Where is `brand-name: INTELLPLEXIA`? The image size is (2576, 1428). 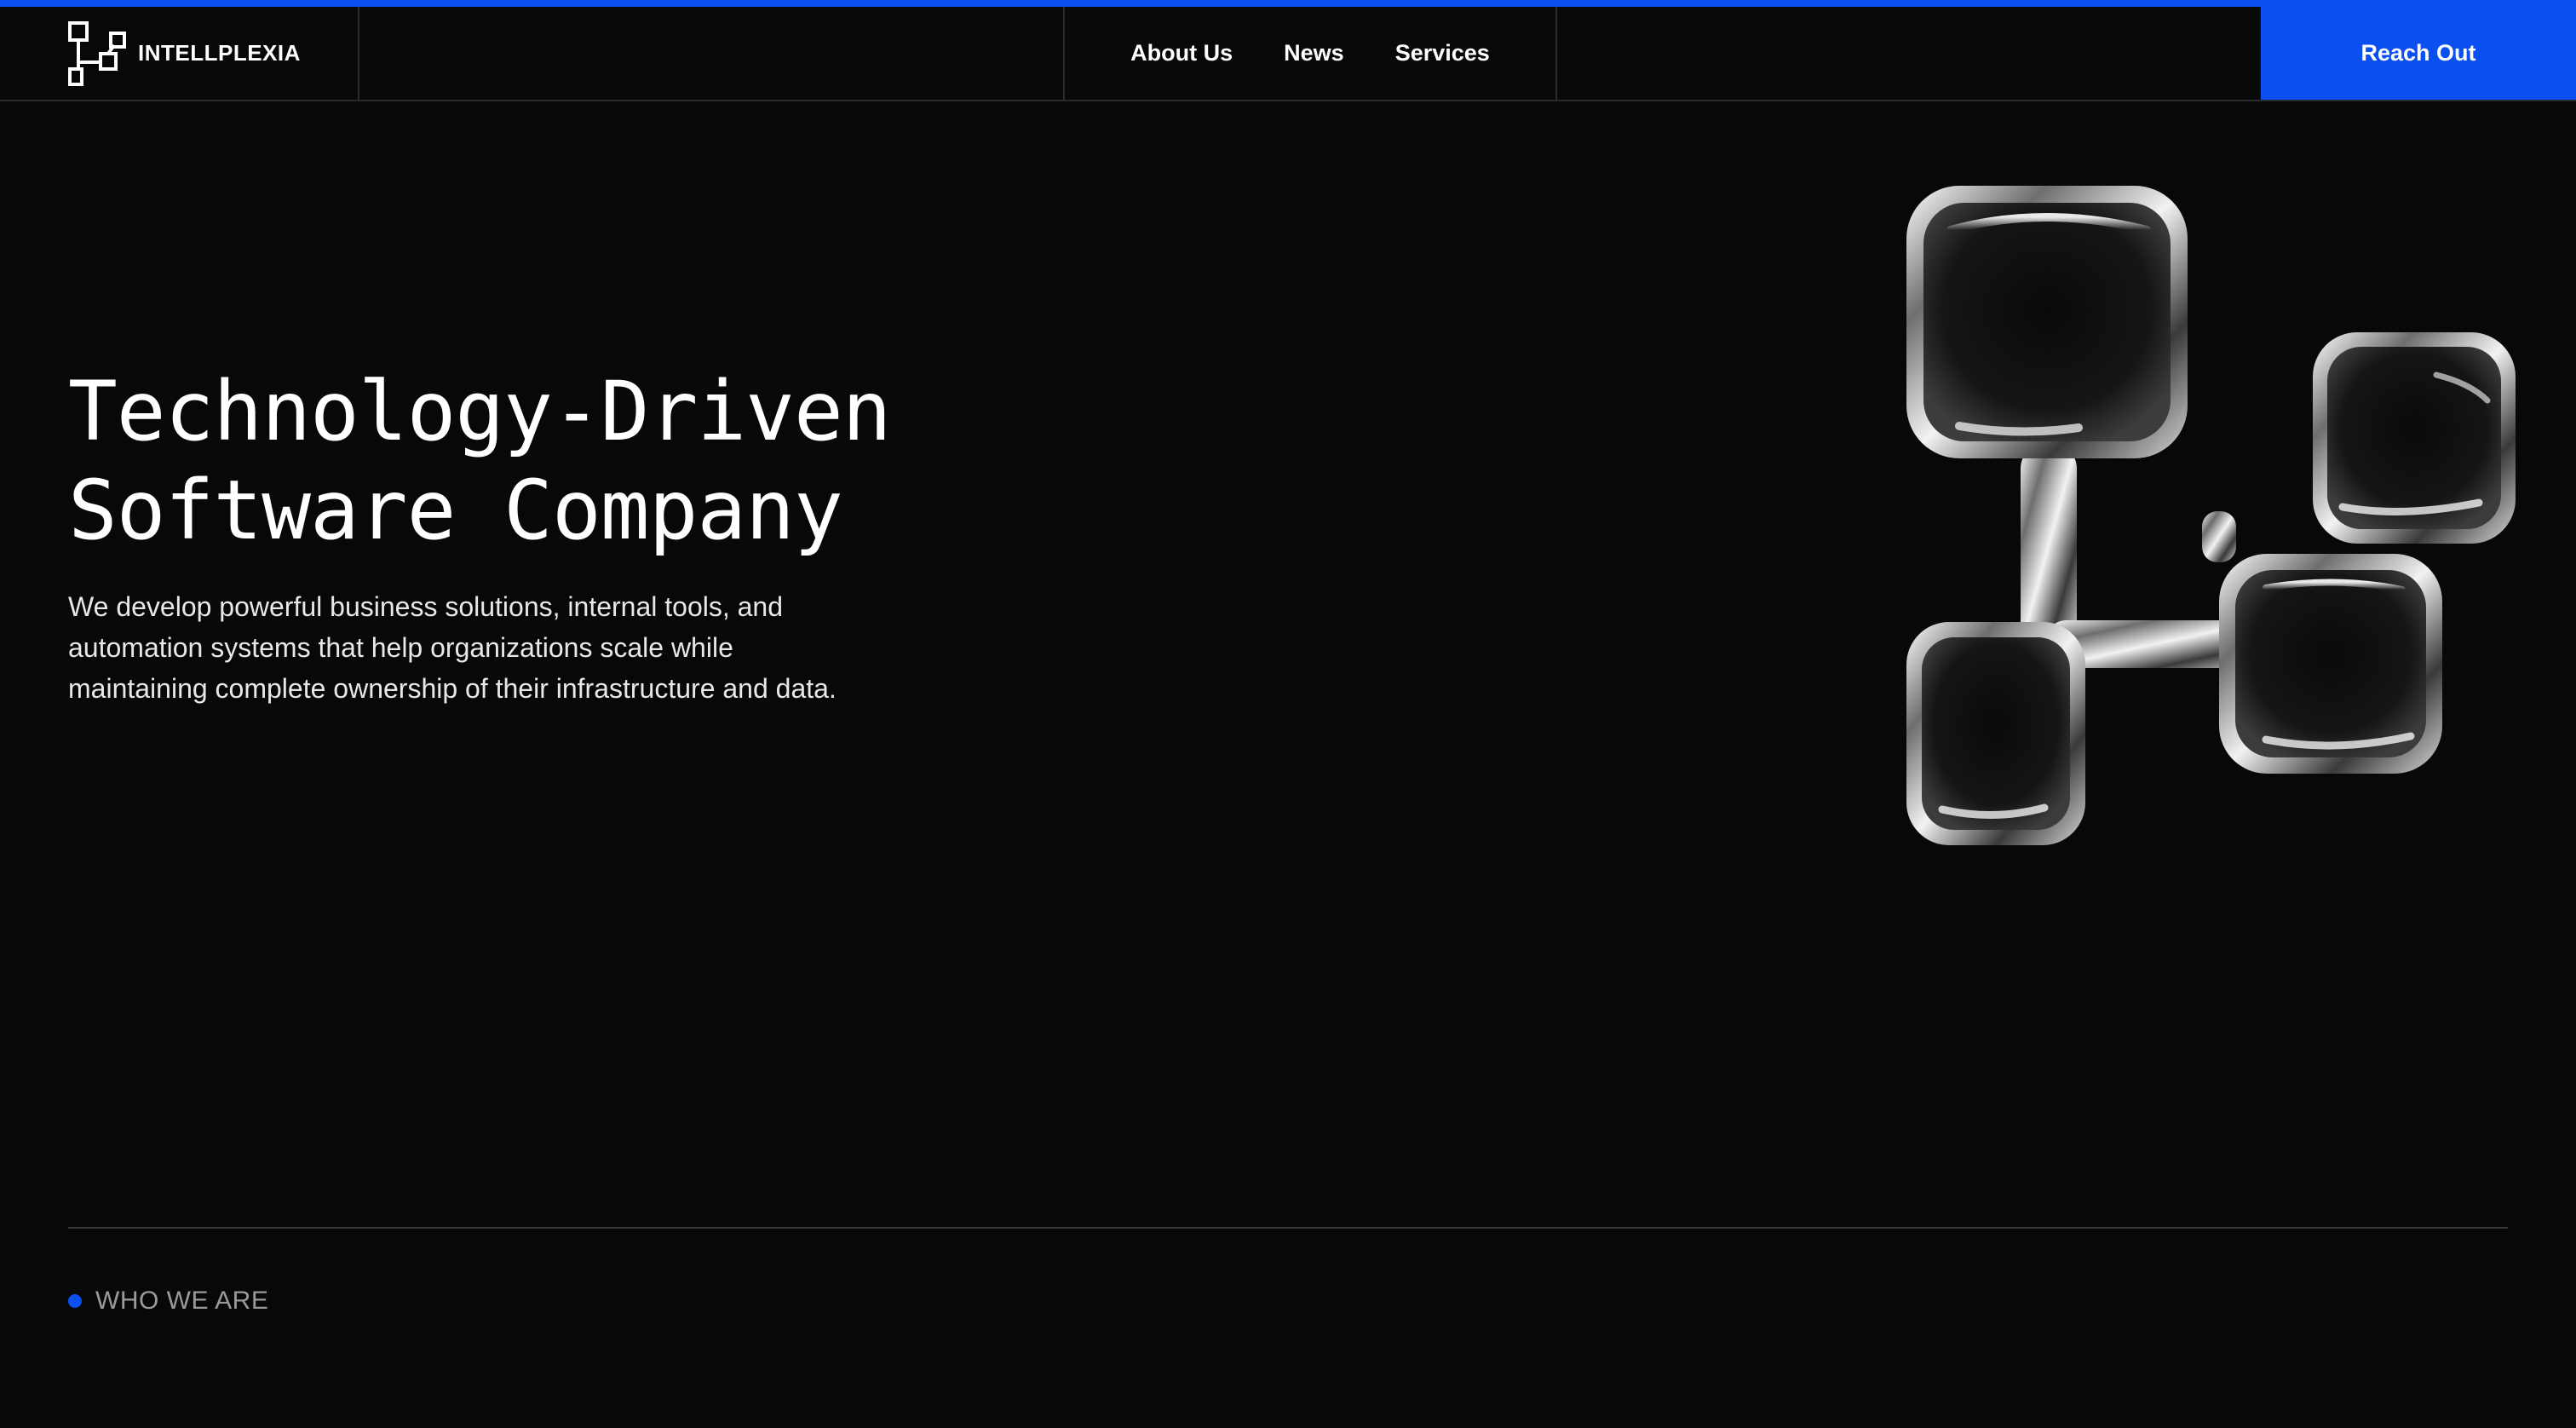
brand-name: INTELLPLEXIA is located at coordinates (220, 53).